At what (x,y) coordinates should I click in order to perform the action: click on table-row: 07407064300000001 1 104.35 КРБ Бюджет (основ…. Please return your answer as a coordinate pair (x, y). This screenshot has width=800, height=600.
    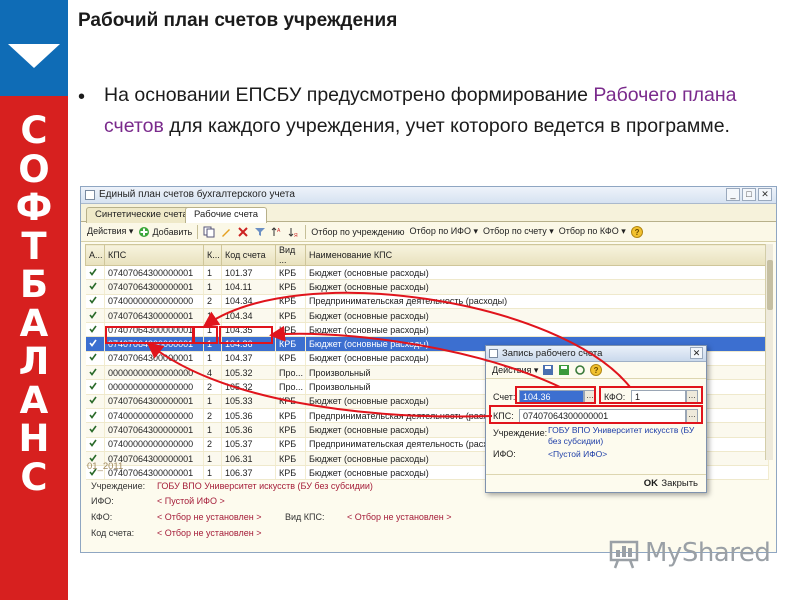
    Looking at the image, I should click on (427, 330).